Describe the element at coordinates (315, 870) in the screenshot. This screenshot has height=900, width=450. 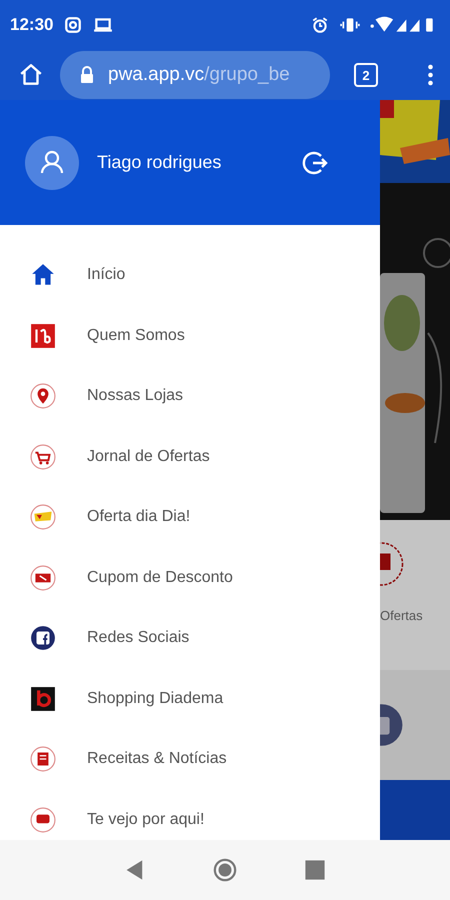
I see `recents-icon` at that location.